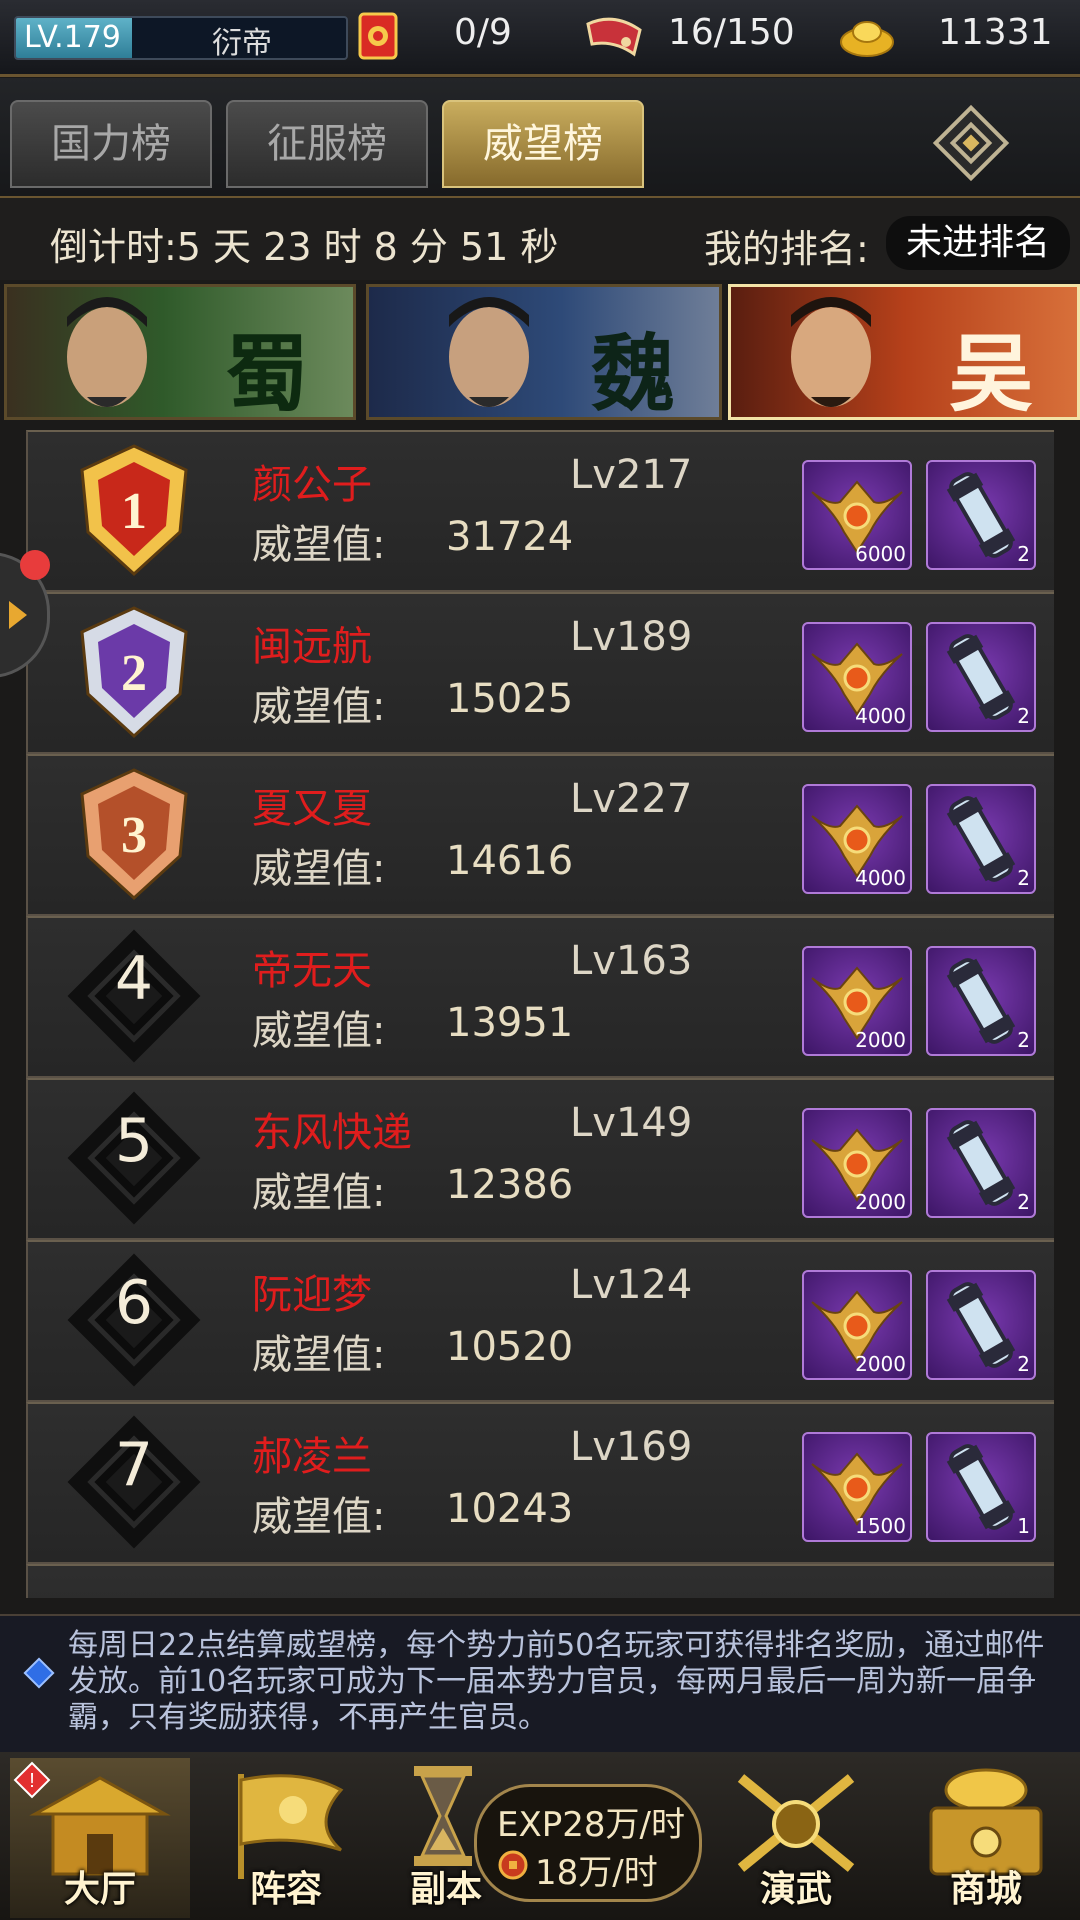  What do you see at coordinates (181, 38) in the screenshot?
I see `level-bar: LV.179 衍帝` at bounding box center [181, 38].